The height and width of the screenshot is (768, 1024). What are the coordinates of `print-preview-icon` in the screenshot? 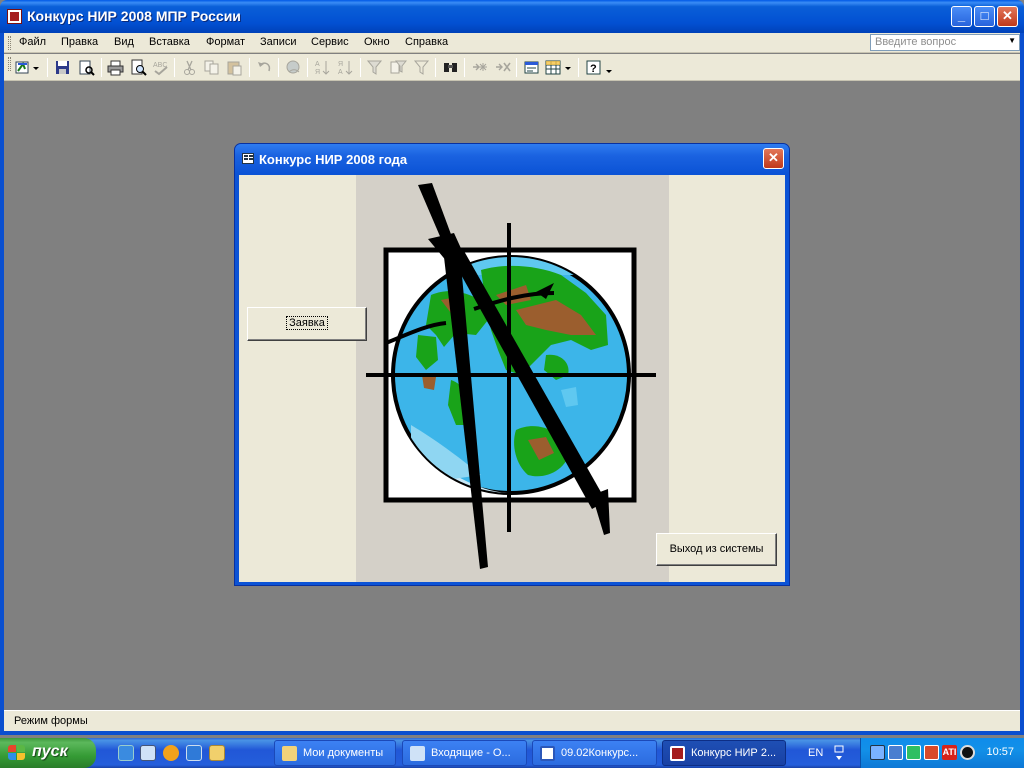 It's located at (138, 67).